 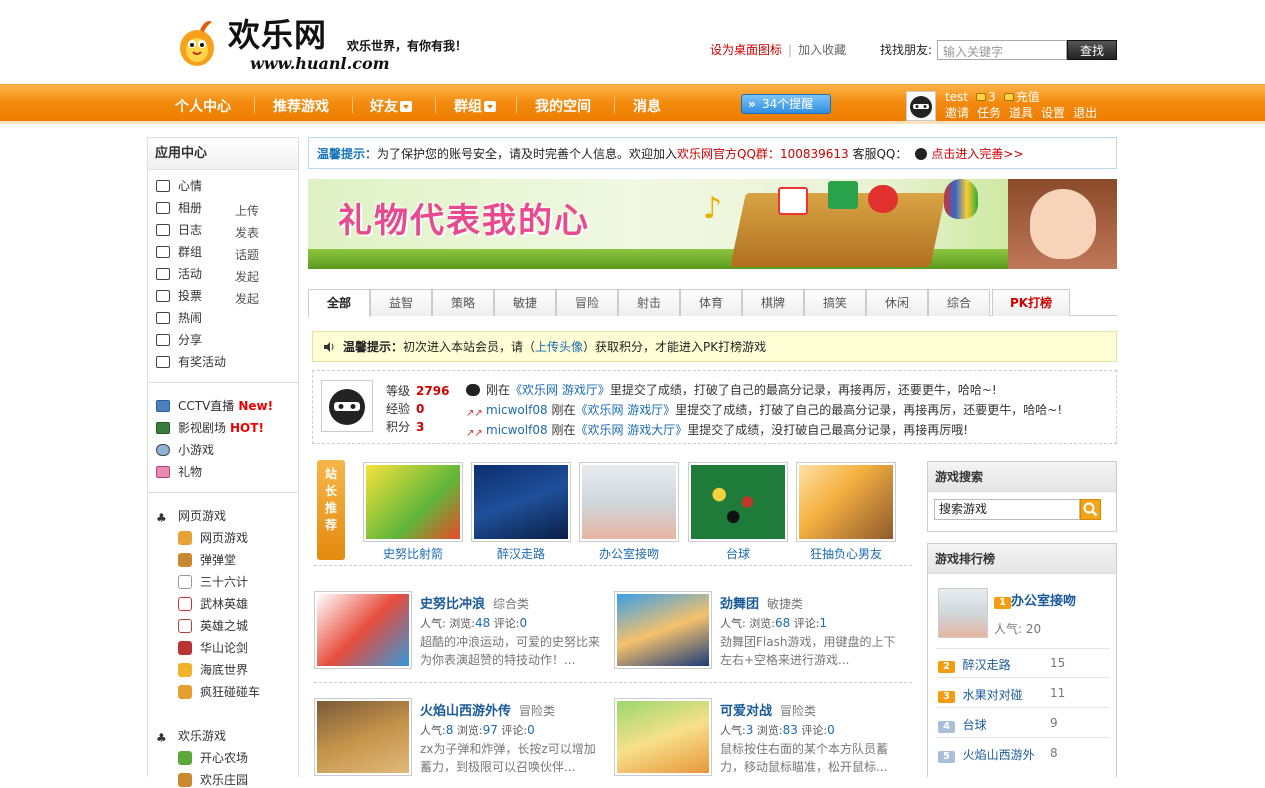 What do you see at coordinates (897, 302) in the screenshot?
I see `tab-casual: 休闲` at bounding box center [897, 302].